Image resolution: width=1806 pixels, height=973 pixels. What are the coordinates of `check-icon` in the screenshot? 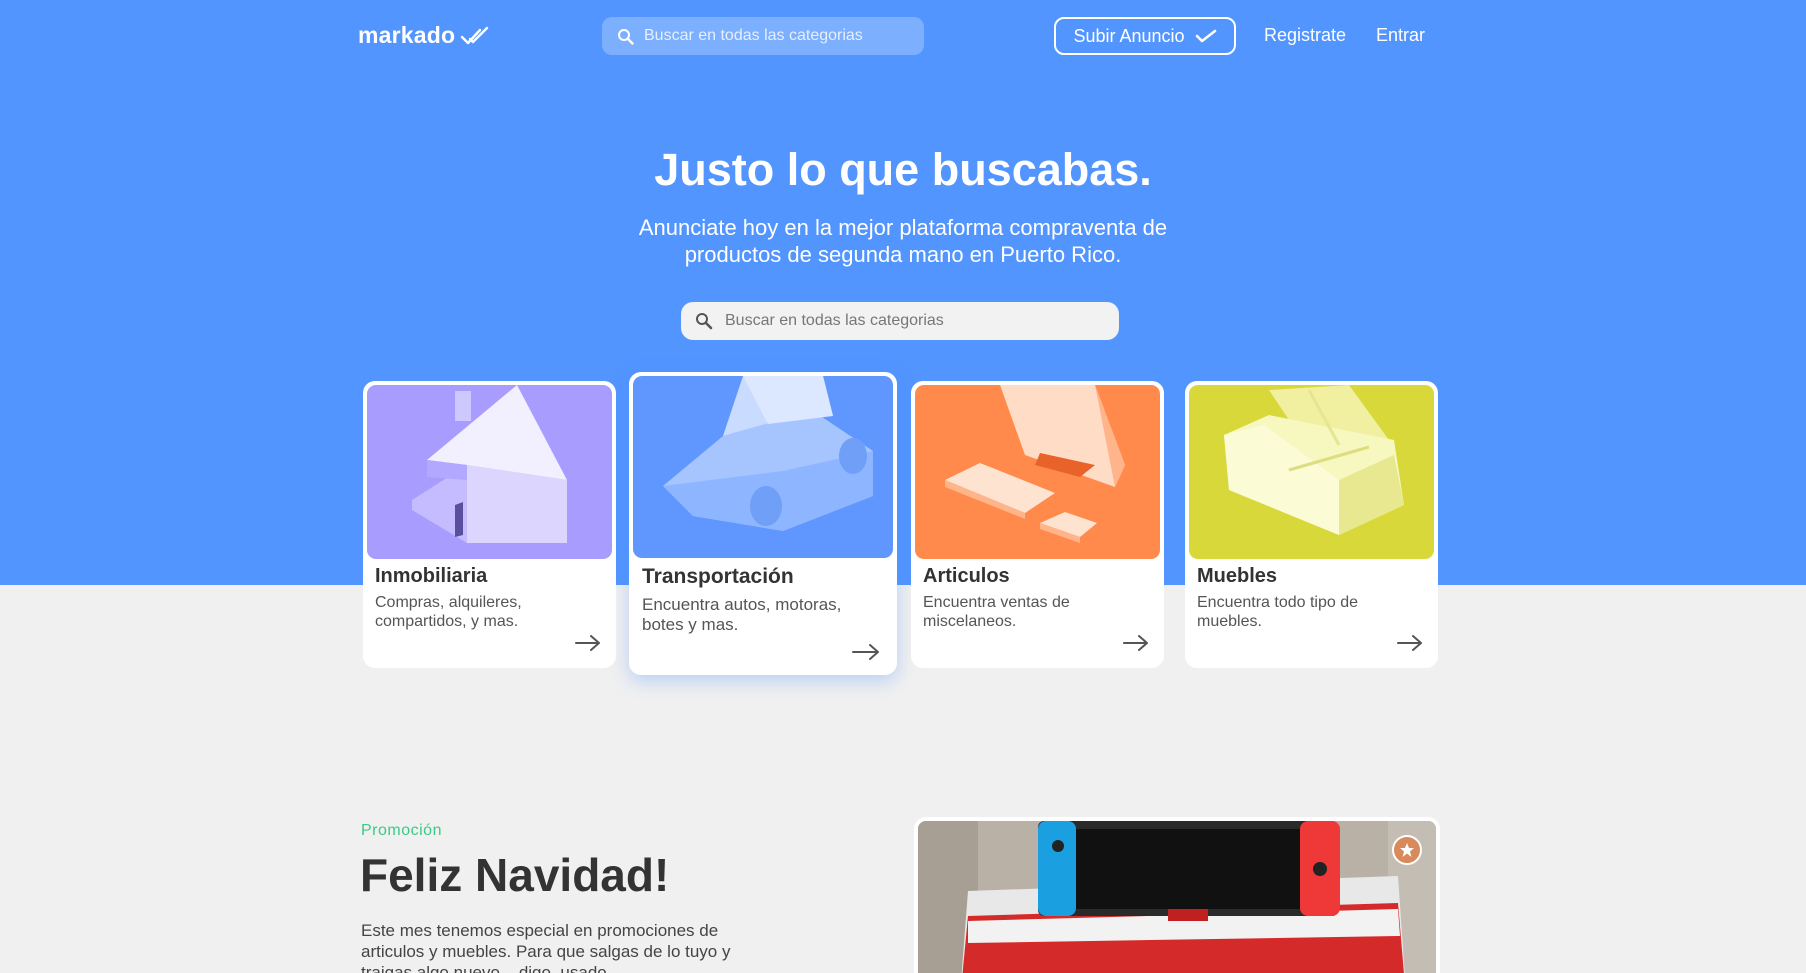 It's located at (1205, 36).